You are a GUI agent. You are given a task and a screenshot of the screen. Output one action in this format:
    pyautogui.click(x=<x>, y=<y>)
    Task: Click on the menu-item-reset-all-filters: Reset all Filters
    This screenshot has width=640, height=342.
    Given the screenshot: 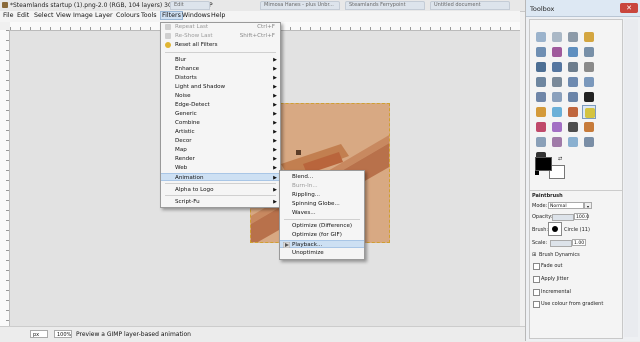 What is the action you would take?
    pyautogui.click(x=220, y=45)
    